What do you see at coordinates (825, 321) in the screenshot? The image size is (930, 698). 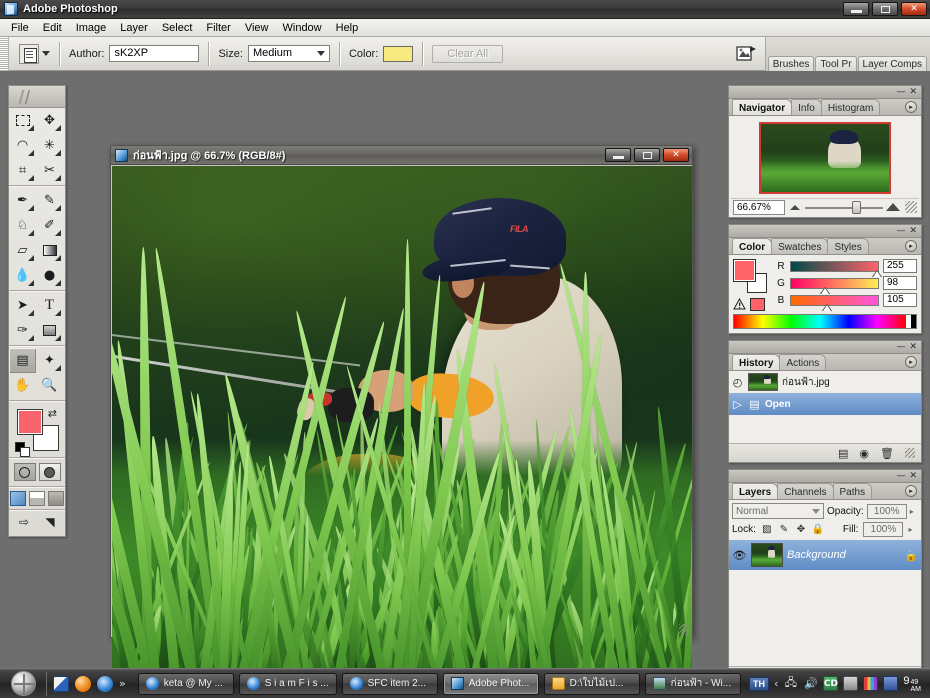 I see `color-spectrum-ramp` at bounding box center [825, 321].